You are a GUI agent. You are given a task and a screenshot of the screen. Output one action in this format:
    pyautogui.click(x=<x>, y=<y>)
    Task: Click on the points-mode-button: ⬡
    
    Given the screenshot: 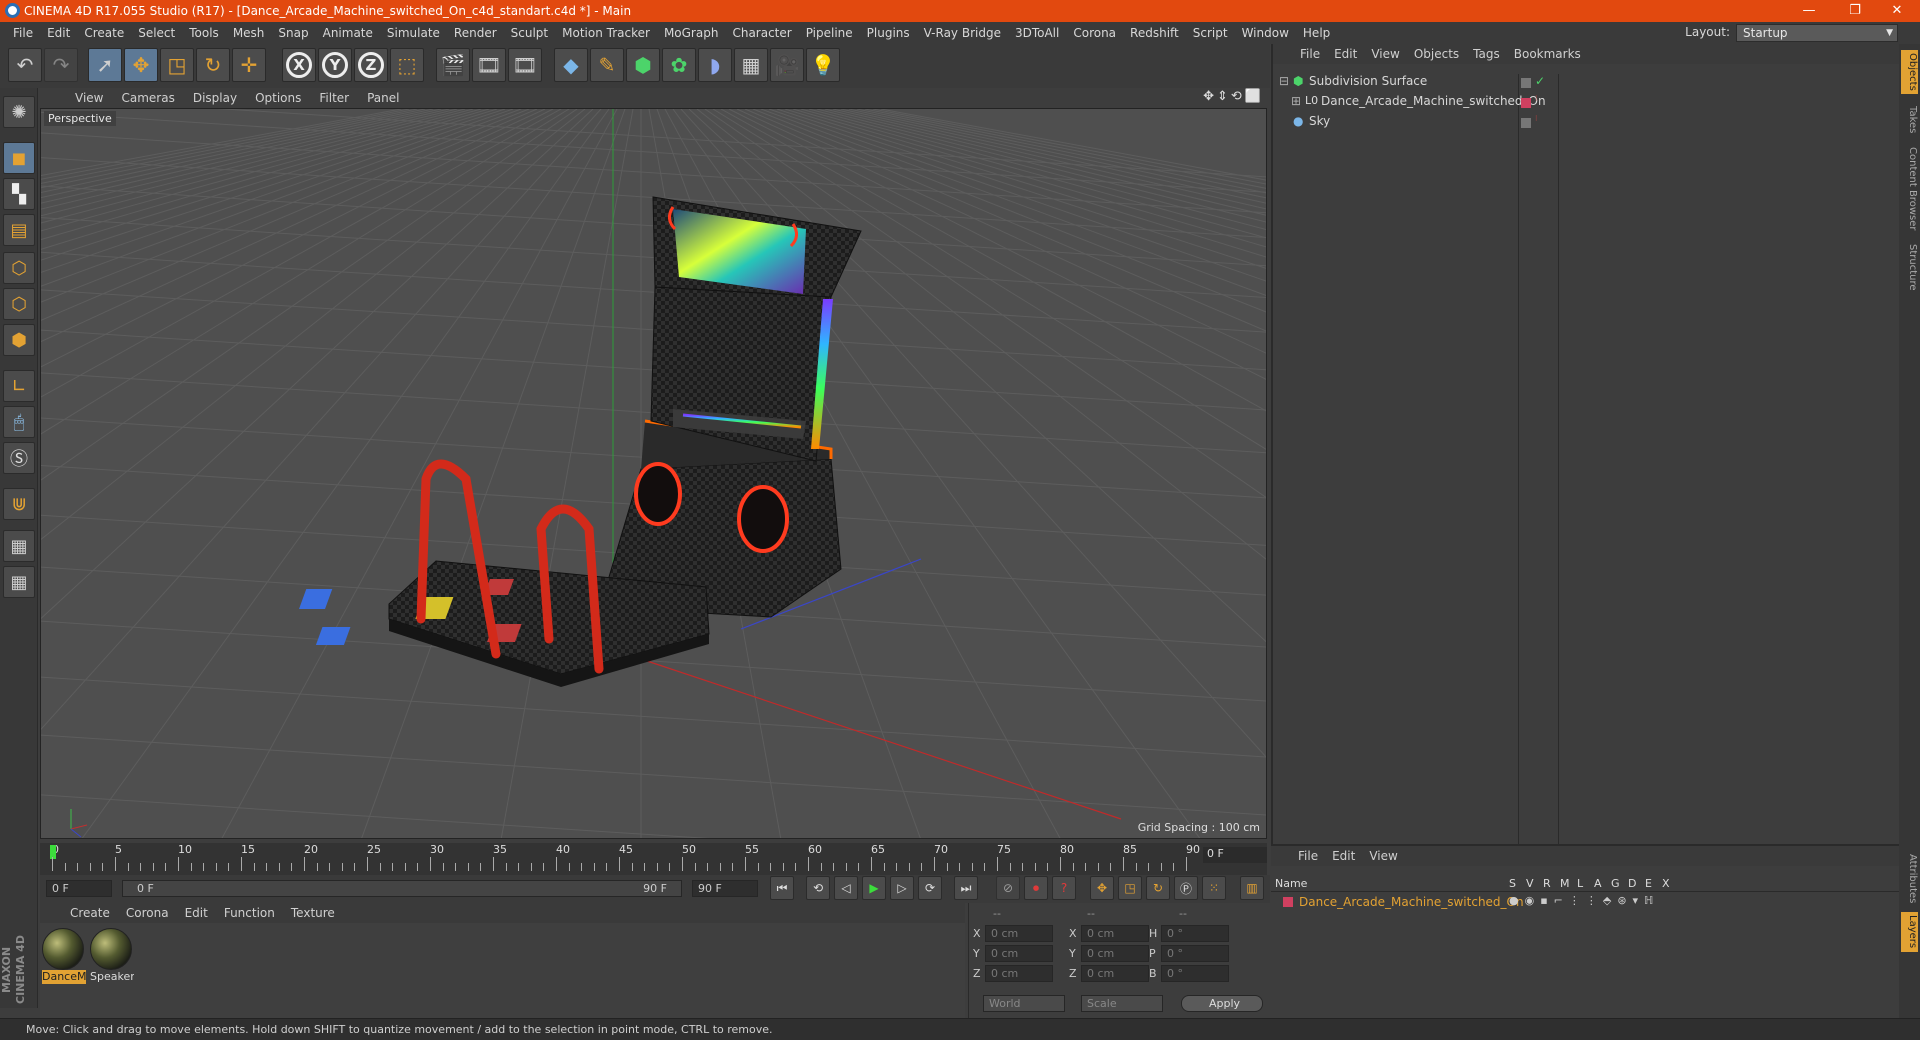 What is the action you would take?
    pyautogui.click(x=19, y=268)
    